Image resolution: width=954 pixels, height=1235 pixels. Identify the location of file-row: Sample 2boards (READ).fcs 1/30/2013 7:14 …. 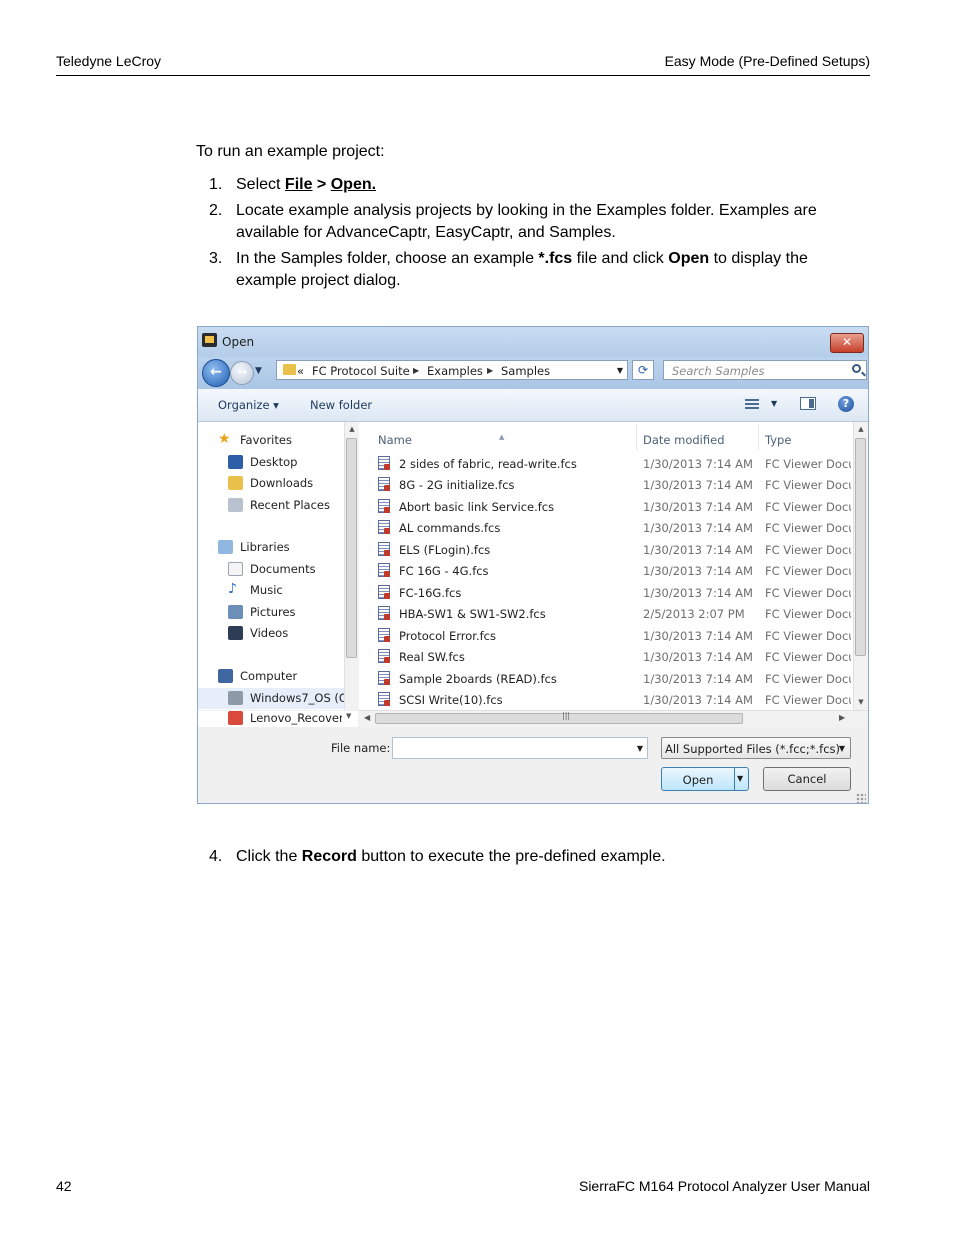
(606, 679).